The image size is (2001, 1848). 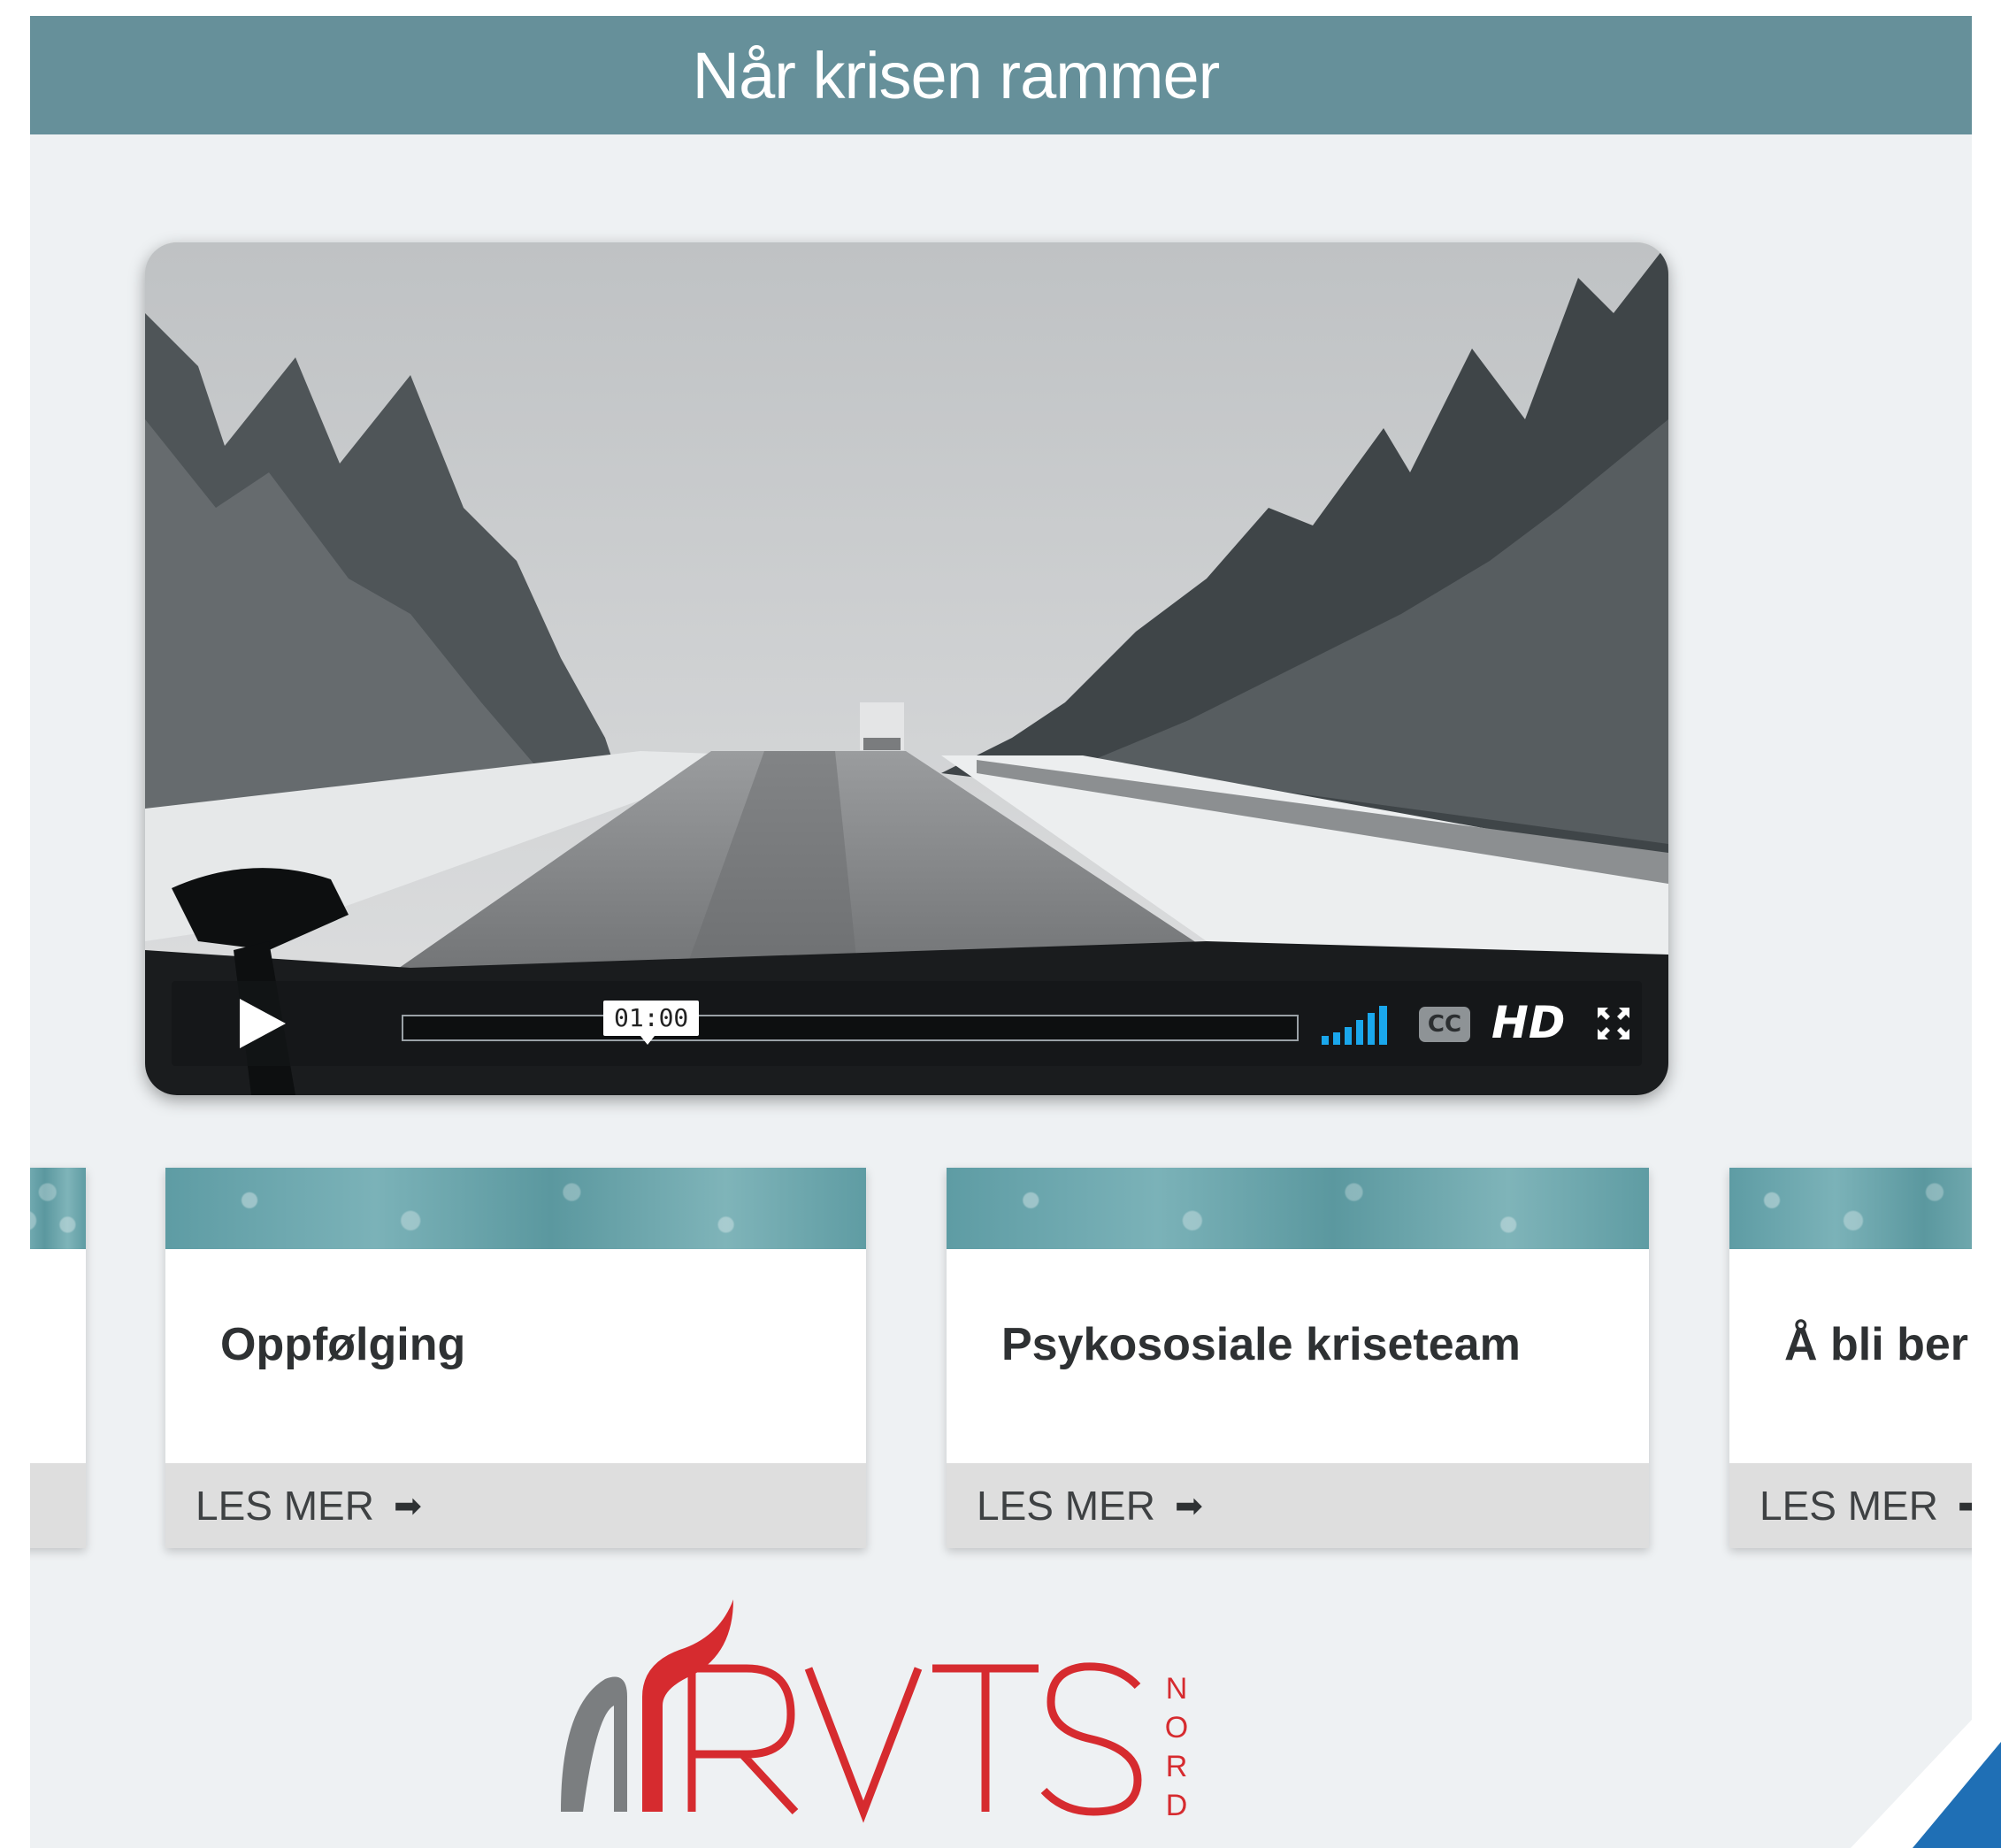 What do you see at coordinates (956, 75) in the screenshot?
I see `page-title: Når krisen rammer` at bounding box center [956, 75].